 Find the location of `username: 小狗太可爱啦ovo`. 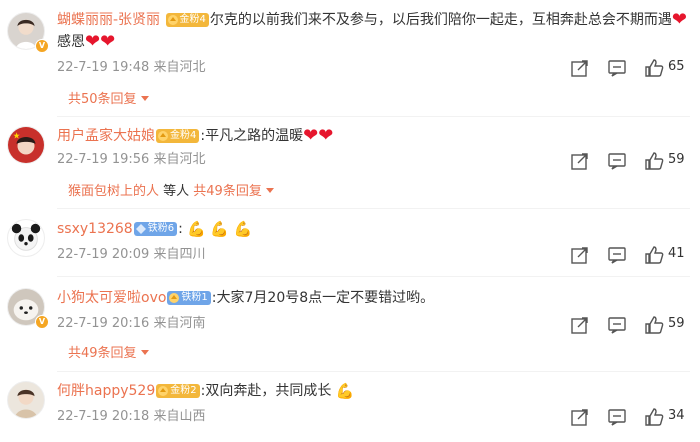

username: 小狗太可爱啦ovo is located at coordinates (111, 298).